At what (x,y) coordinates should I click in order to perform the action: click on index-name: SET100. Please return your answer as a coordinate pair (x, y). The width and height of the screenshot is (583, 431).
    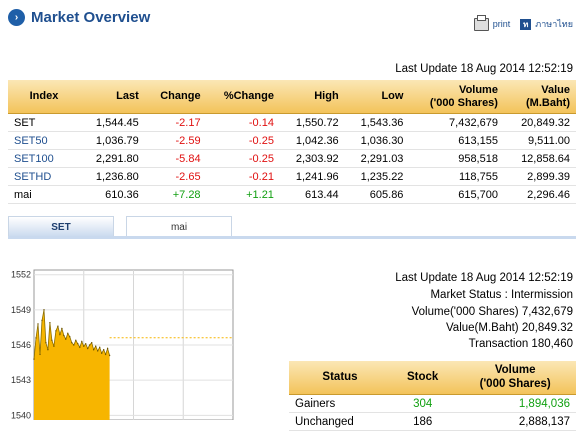
    Looking at the image, I should click on (44, 158).